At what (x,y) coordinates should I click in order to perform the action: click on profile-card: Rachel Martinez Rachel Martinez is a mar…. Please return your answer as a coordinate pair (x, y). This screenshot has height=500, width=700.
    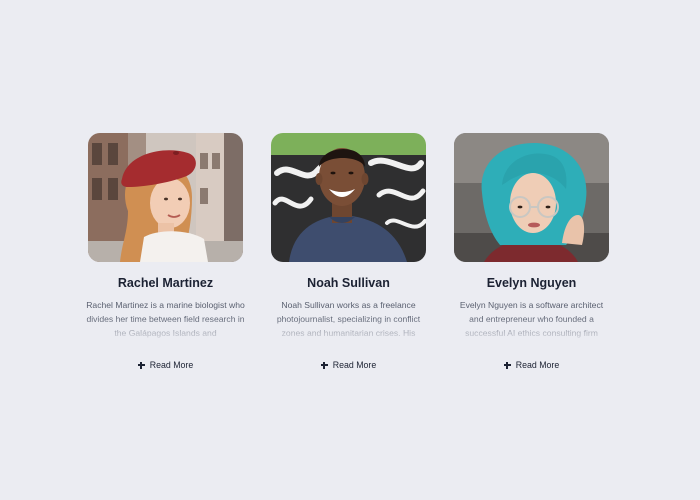
    Looking at the image, I should click on (166, 251).